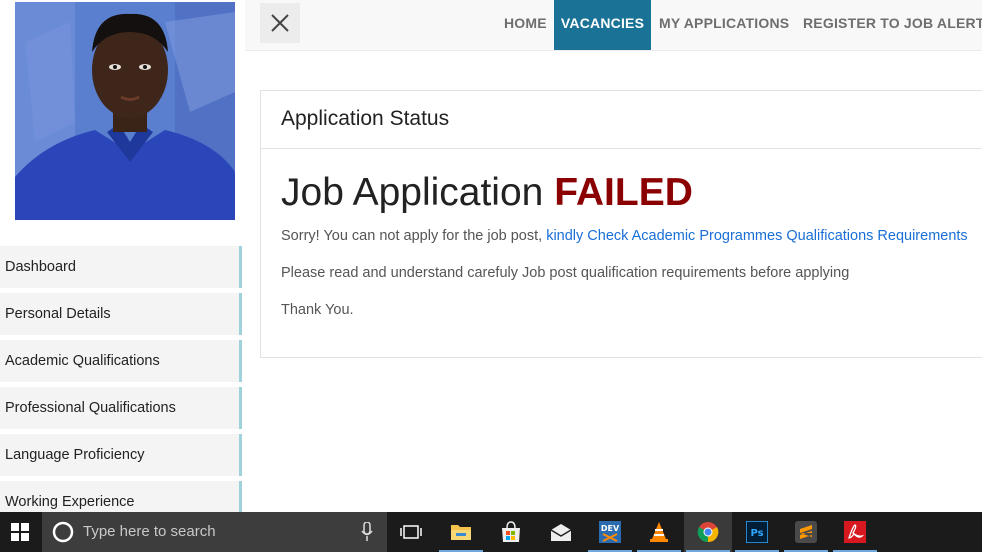 The width and height of the screenshot is (982, 552). I want to click on card-header: Application Status, so click(621, 120).